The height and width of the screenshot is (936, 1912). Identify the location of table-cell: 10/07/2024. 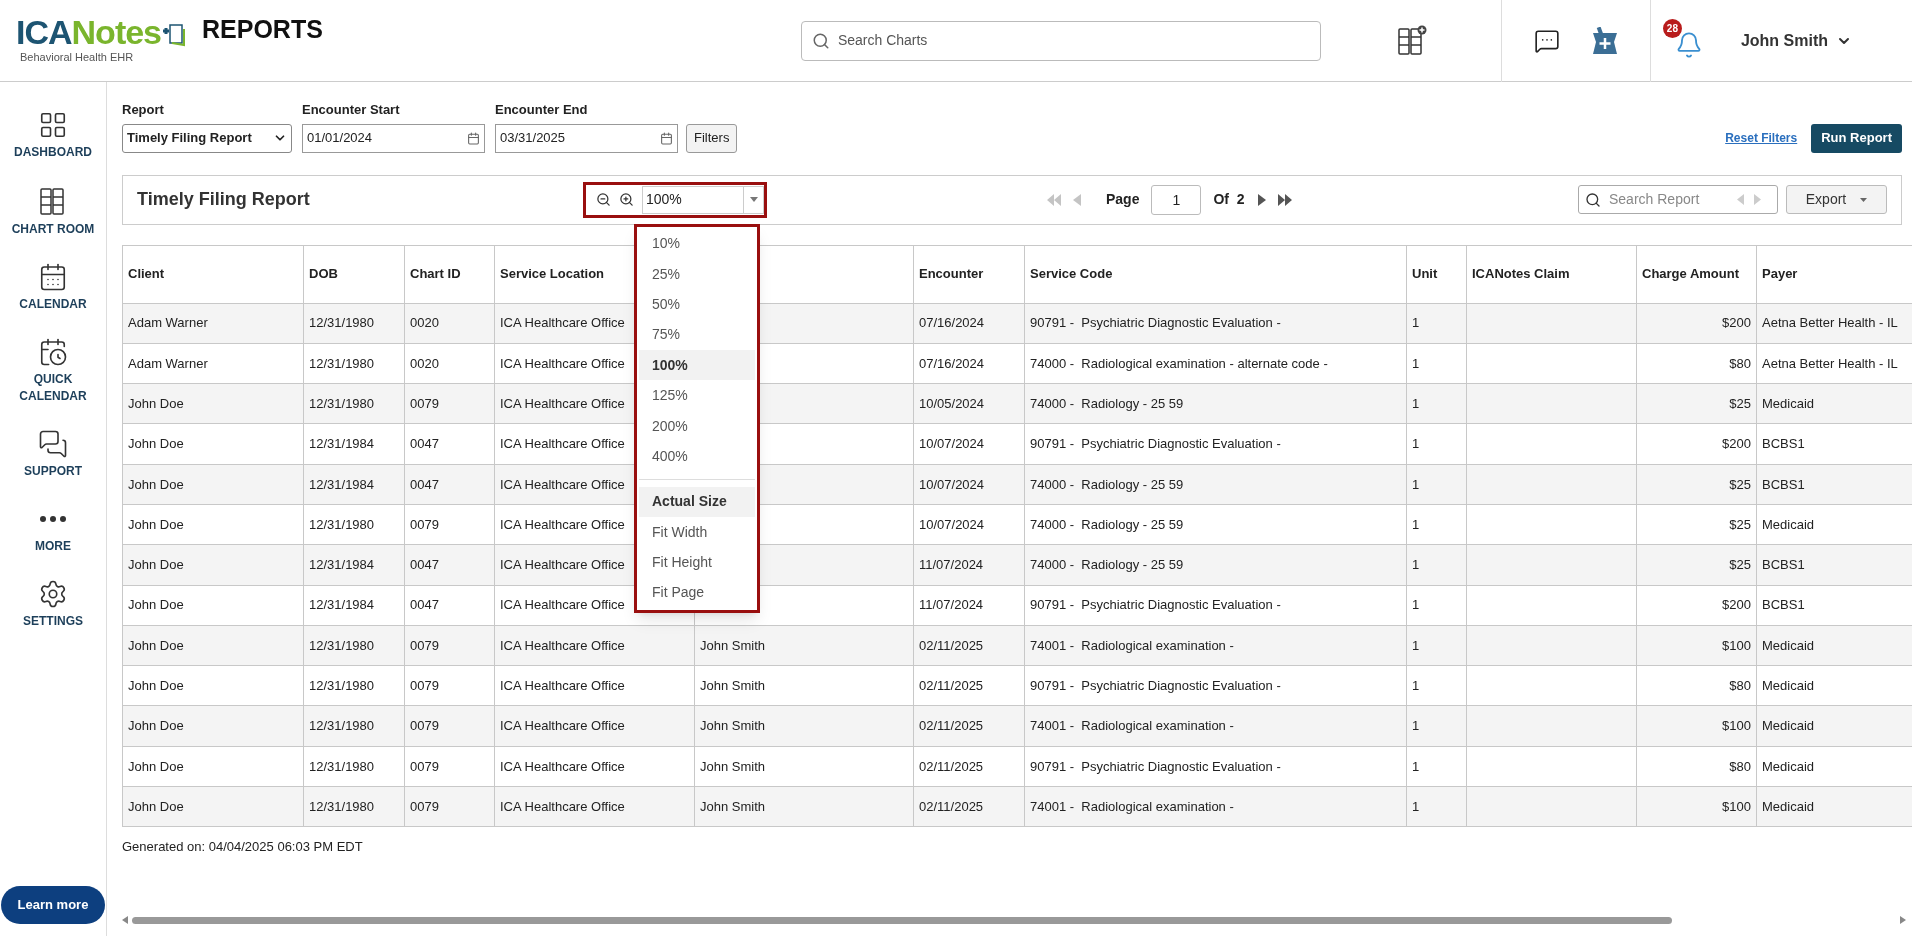
(952, 524).